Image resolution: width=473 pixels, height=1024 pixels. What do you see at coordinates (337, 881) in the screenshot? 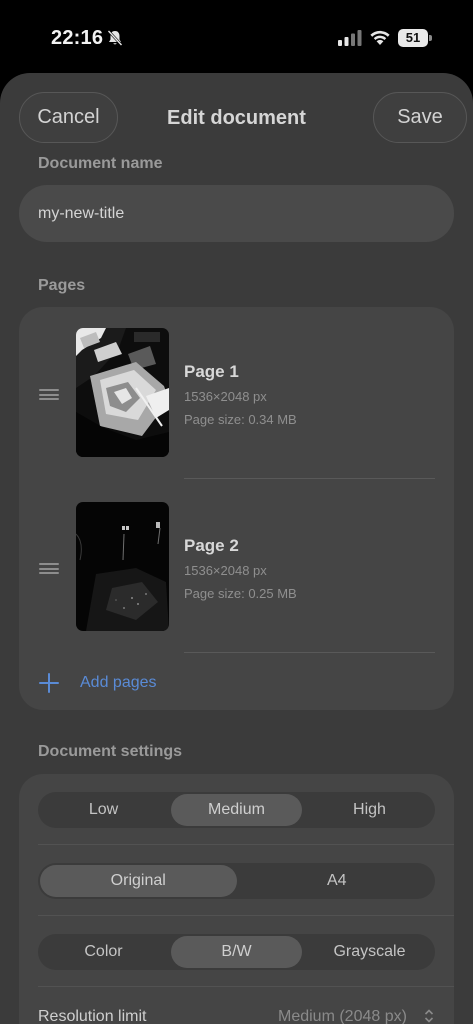
I see `segment-format-a4: A4` at bounding box center [337, 881].